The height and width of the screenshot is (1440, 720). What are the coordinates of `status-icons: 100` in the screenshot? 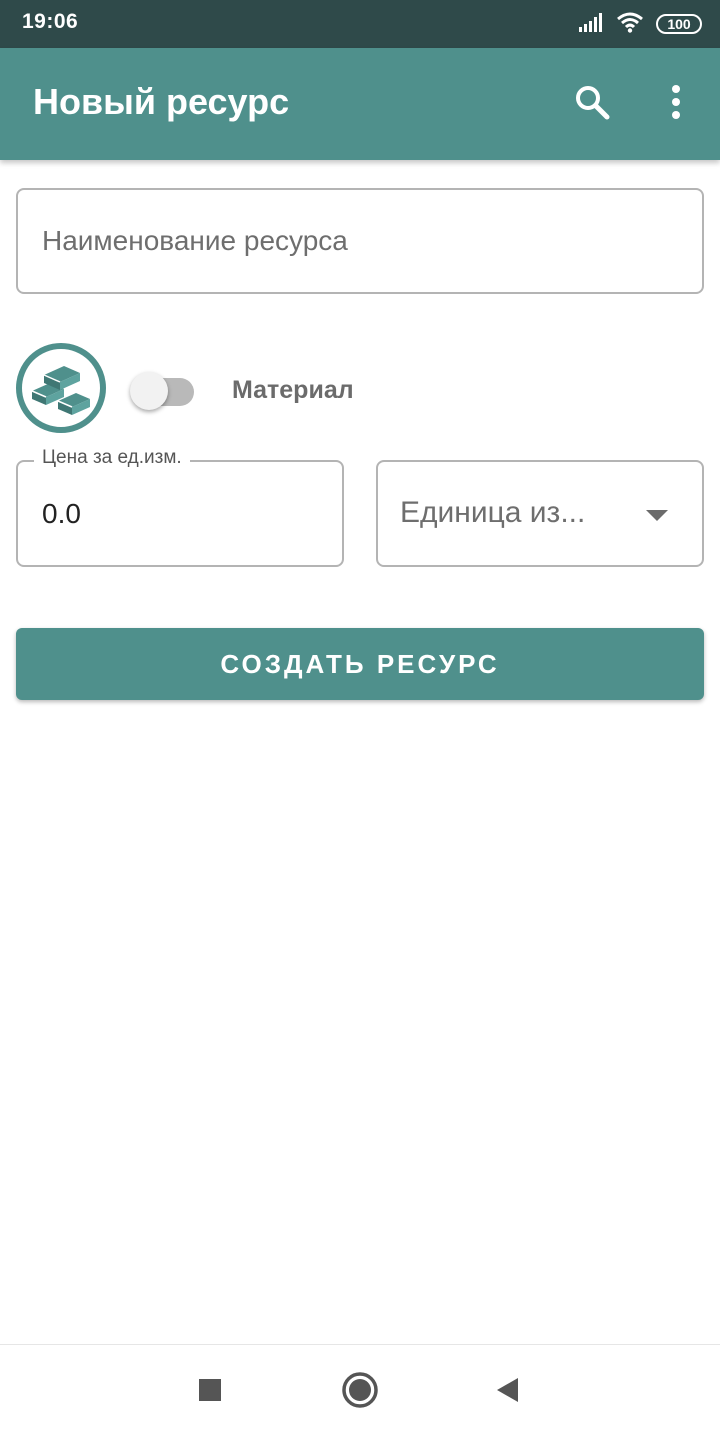 It's located at (640, 24).